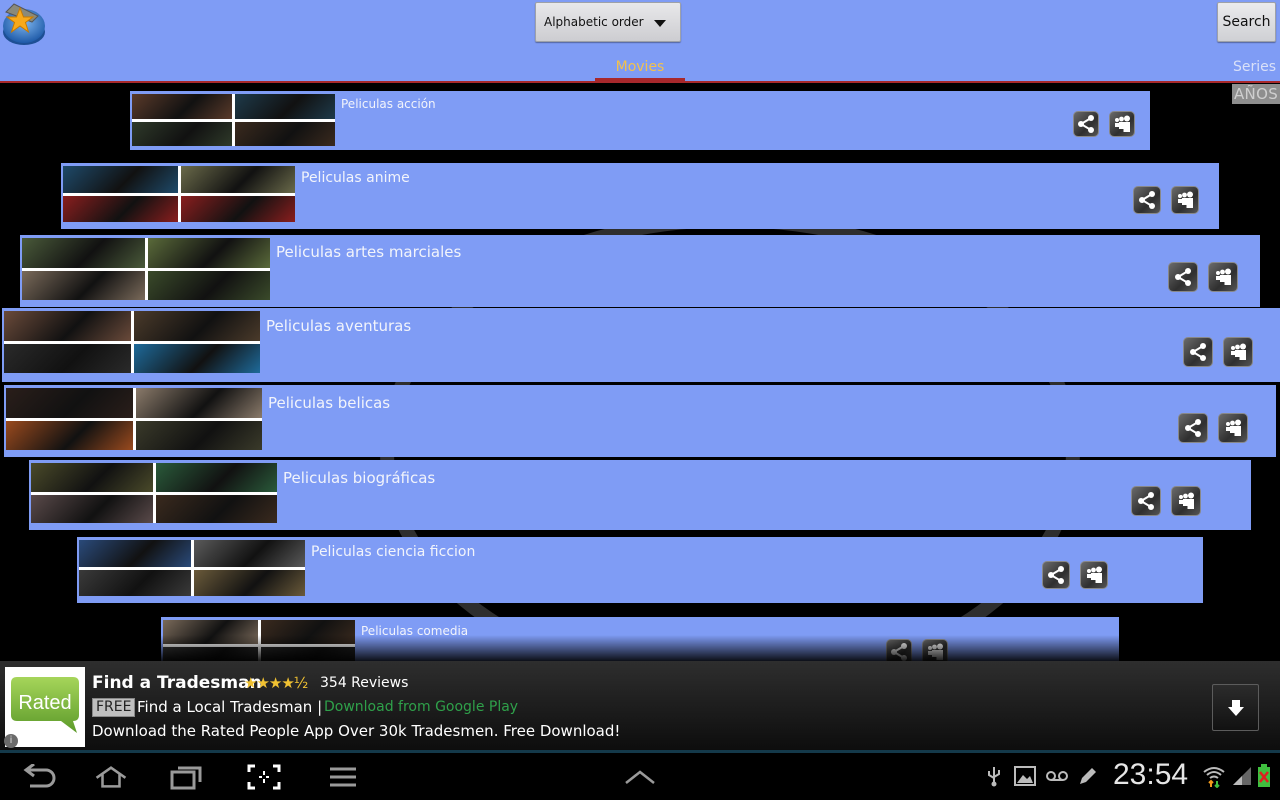  Describe the element at coordinates (421, 707) in the screenshot. I see `ad-cta-link: Download from Google Play` at that location.